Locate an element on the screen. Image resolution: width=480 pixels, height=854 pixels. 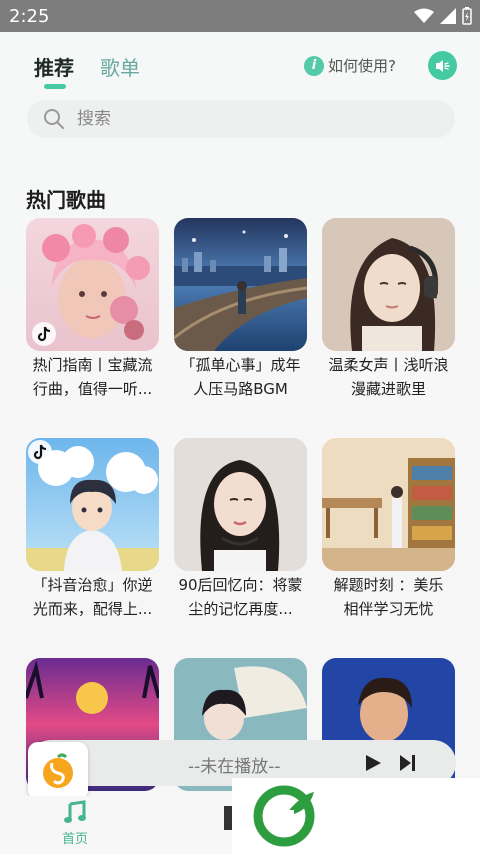
music-note-icon is located at coordinates (75, 811).